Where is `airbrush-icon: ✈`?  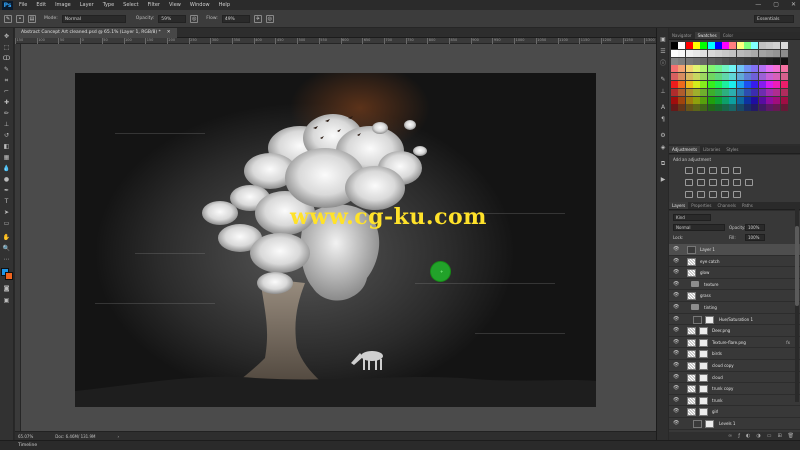 airbrush-icon: ✈ is located at coordinates (257, 18).